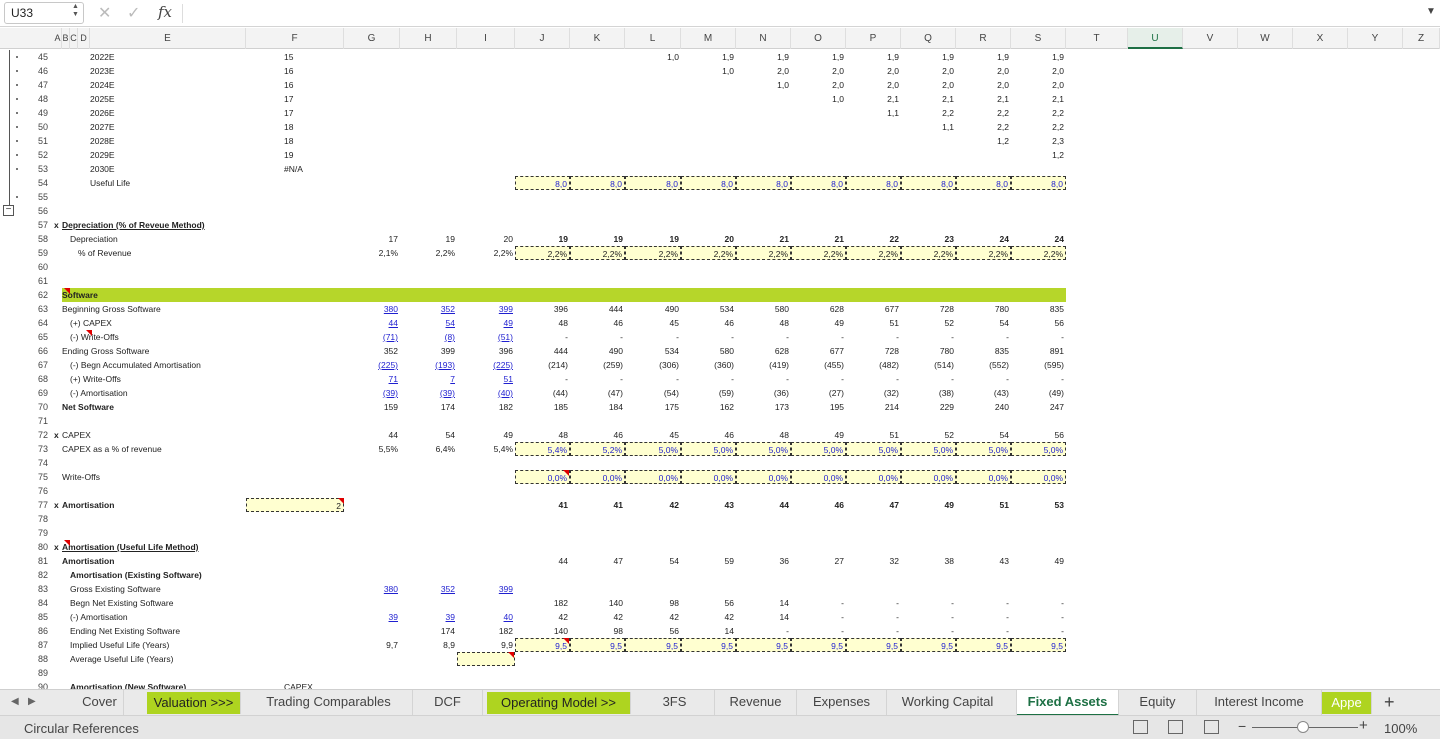 Image resolution: width=1440 pixels, height=739 pixels. I want to click on cell-n73: 5,0%, so click(763, 449).